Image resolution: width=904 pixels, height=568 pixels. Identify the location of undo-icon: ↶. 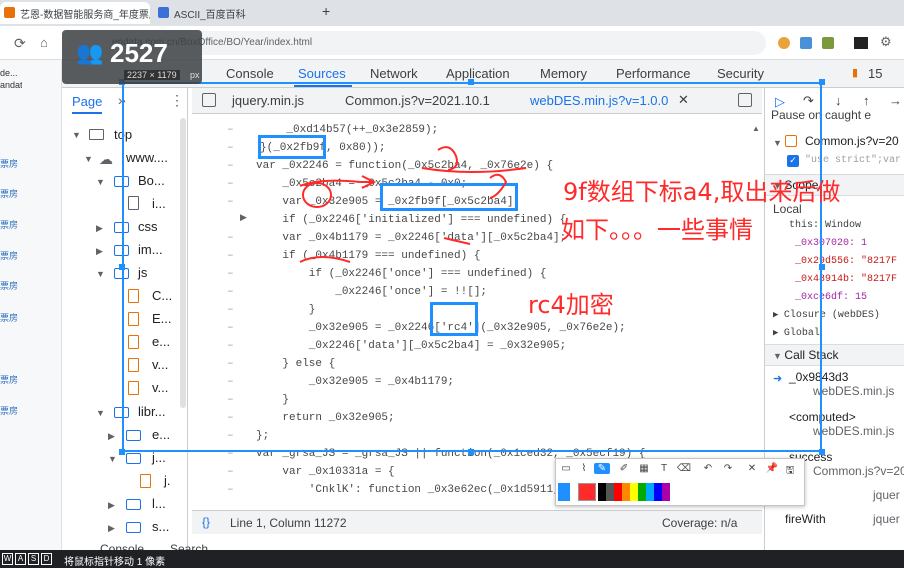
(708, 468).